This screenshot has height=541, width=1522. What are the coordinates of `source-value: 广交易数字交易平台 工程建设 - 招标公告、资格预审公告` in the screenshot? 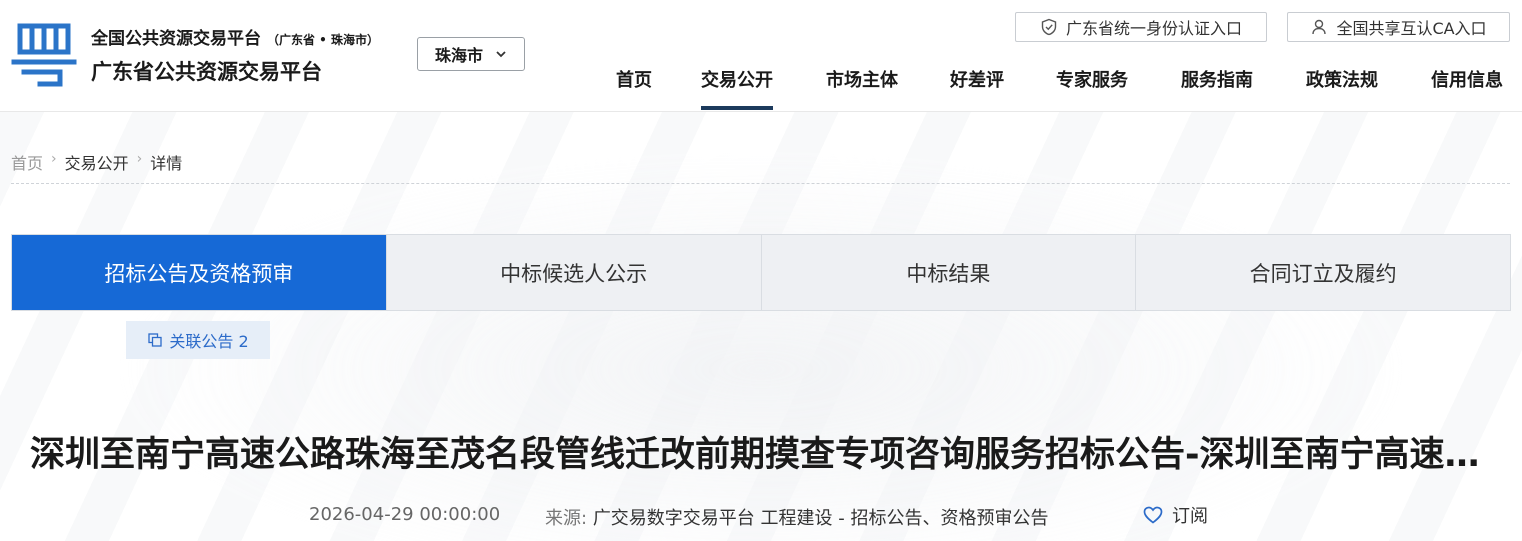 It's located at (820, 518).